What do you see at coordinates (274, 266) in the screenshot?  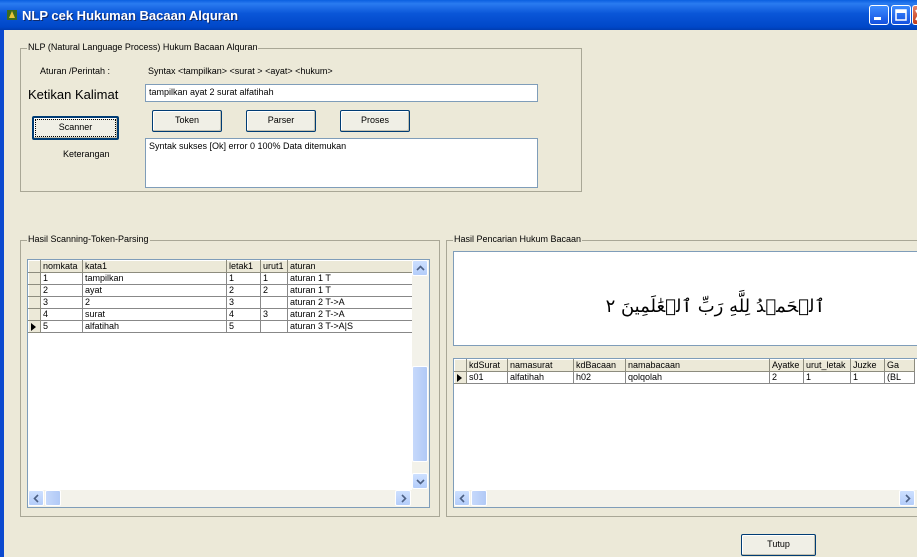 I see `column-header: urut1` at bounding box center [274, 266].